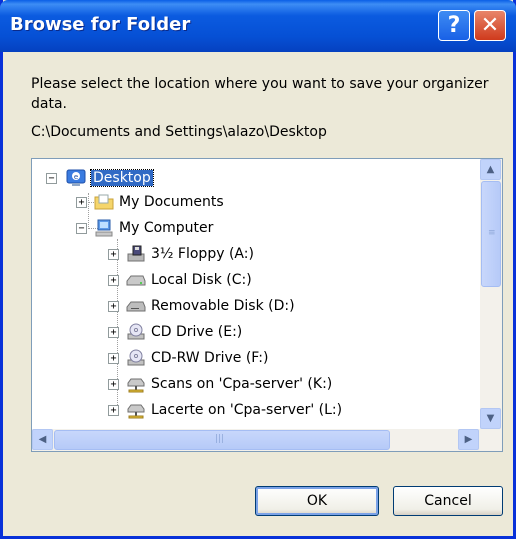 The image size is (516, 539). I want to click on hard-disk-icon, so click(136, 280).